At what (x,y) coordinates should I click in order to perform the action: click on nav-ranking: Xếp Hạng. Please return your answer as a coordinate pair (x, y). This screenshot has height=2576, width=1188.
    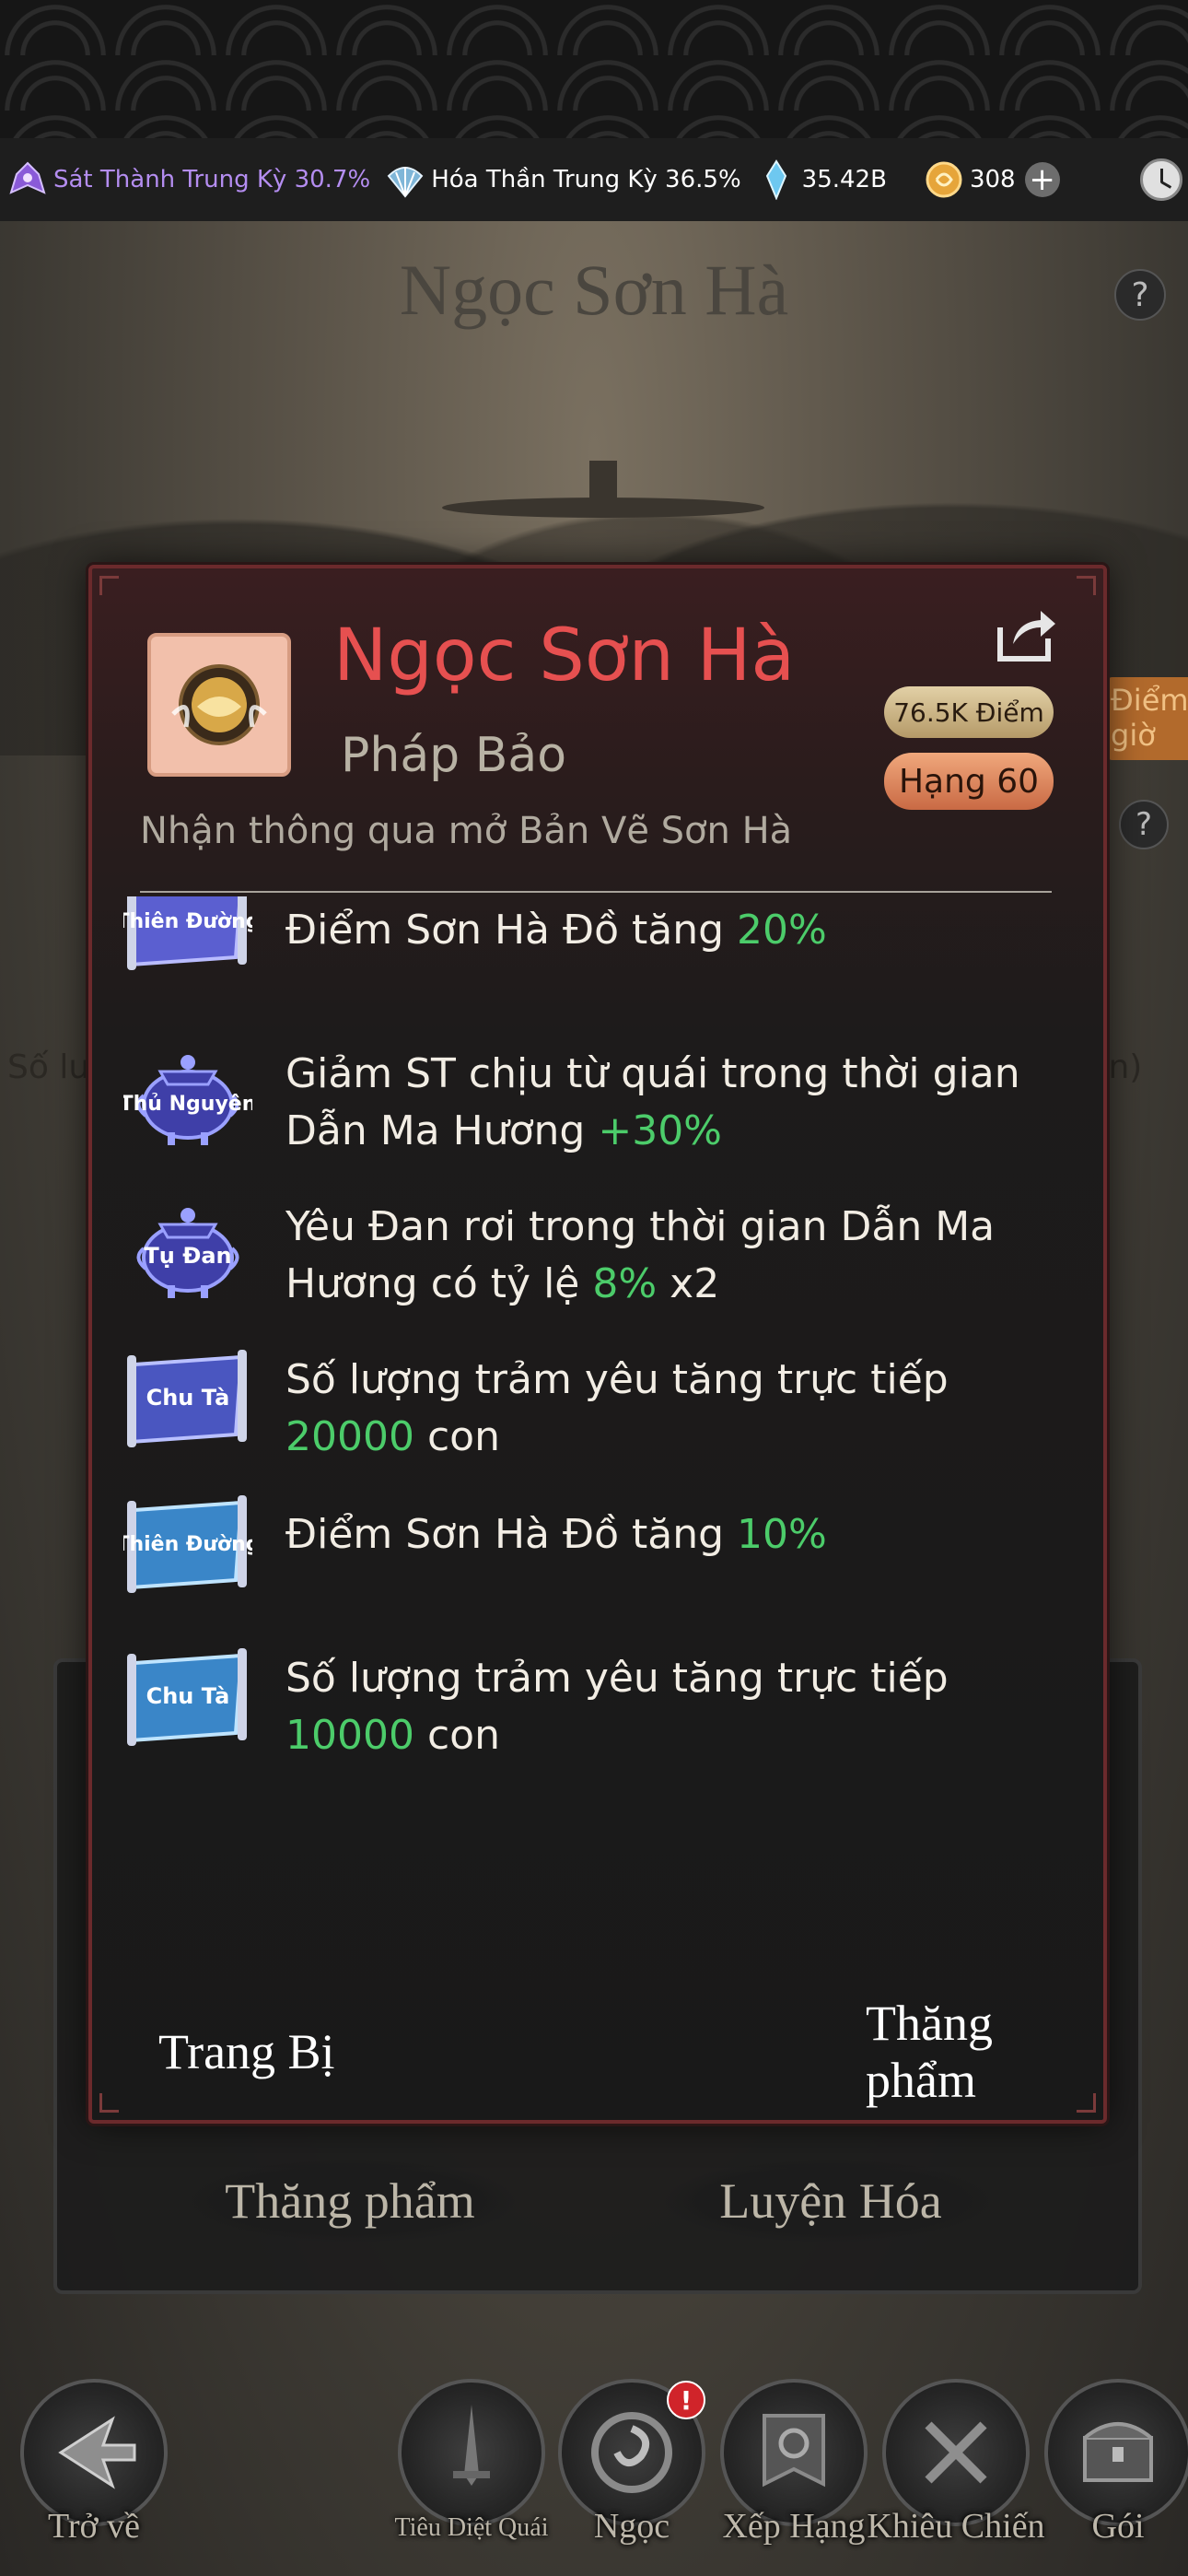
    Looking at the image, I should click on (794, 2471).